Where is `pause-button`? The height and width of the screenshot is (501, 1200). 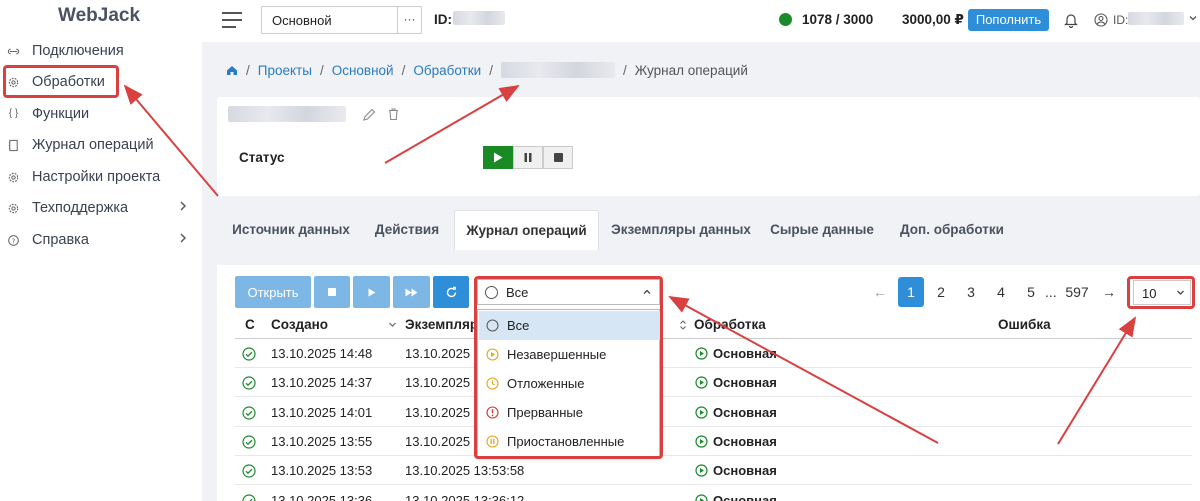
pause-button is located at coordinates (528, 157).